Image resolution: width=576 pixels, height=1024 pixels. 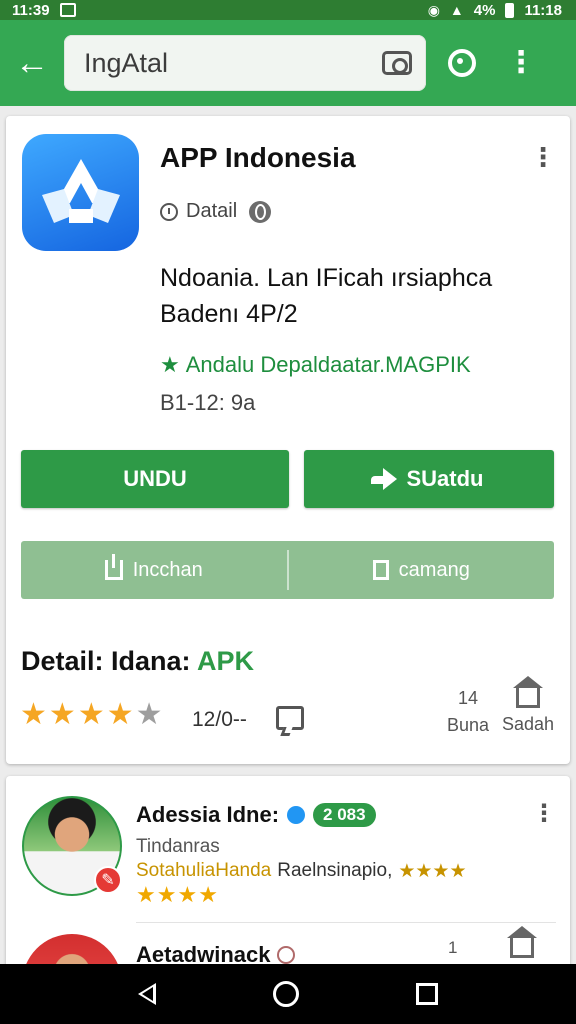 I want to click on gallery-notification-icon, so click(x=67, y=10).